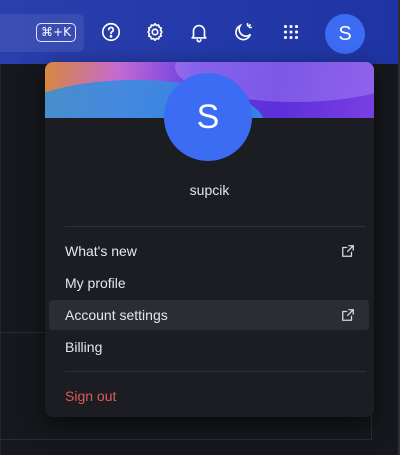 Image resolution: width=400 pixels, height=455 pixels. What do you see at coordinates (91, 396) in the screenshot?
I see `sign-out-label: Sign out` at bounding box center [91, 396].